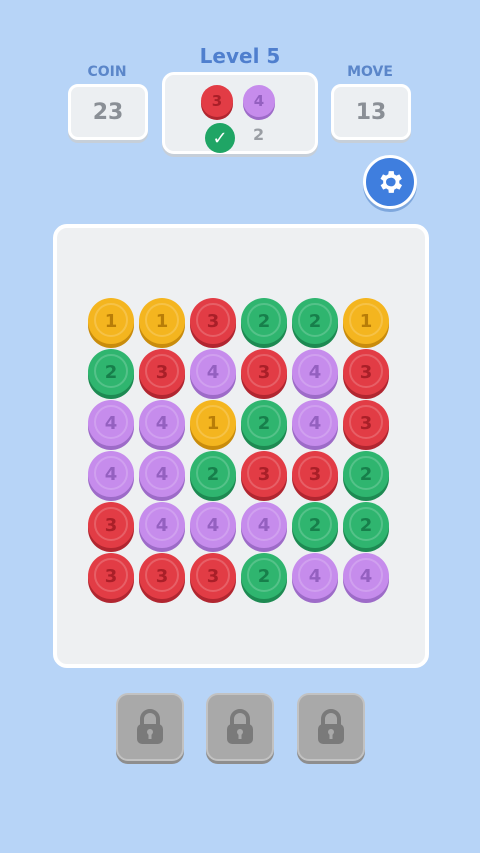  What do you see at coordinates (240, 56) in the screenshot?
I see `level-title: Level 5` at bounding box center [240, 56].